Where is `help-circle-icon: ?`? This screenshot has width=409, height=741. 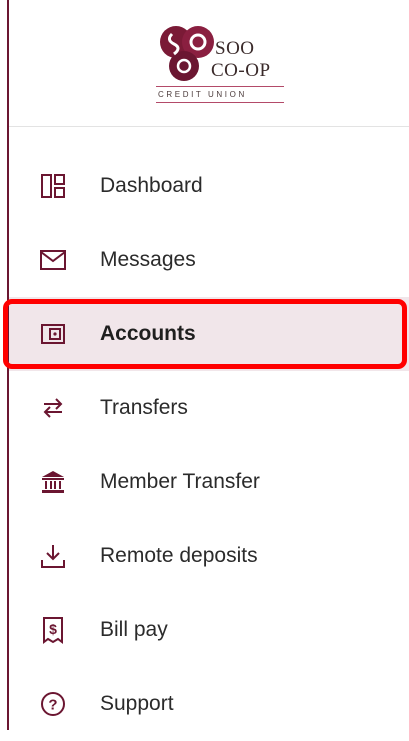 help-circle-icon: ? is located at coordinates (53, 704).